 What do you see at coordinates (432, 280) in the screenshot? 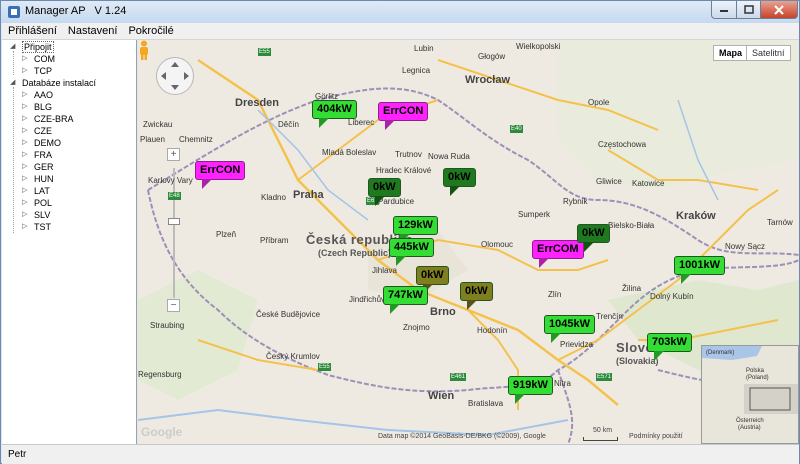
I see `marker-0kw-3: 0kW` at bounding box center [432, 280].